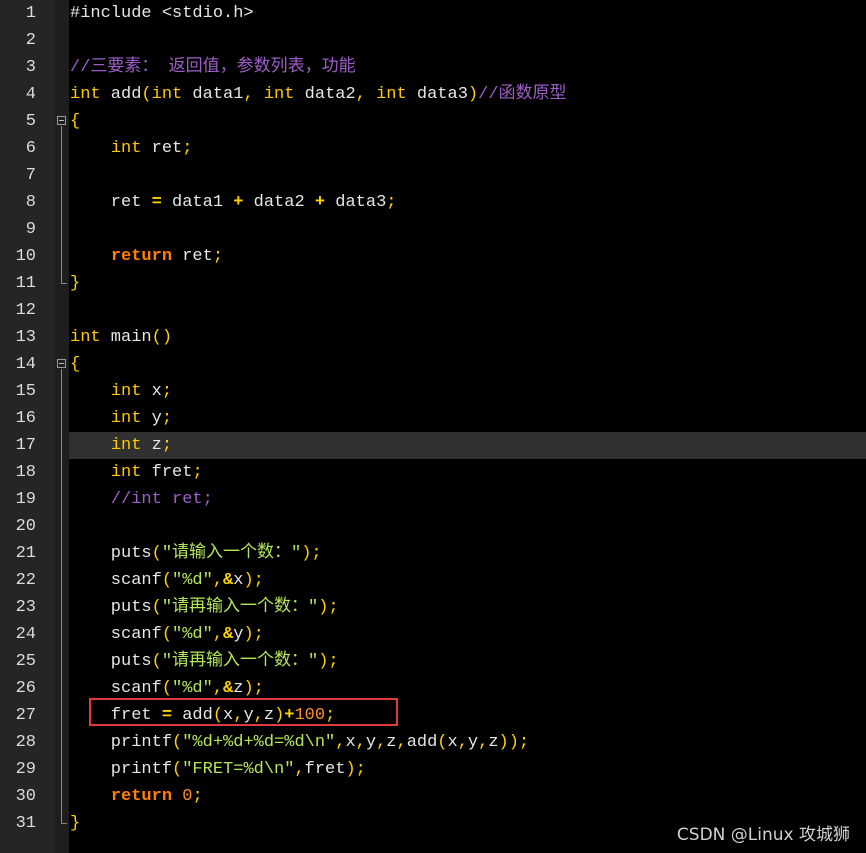  I want to click on code-text: int y;, so click(121, 418).